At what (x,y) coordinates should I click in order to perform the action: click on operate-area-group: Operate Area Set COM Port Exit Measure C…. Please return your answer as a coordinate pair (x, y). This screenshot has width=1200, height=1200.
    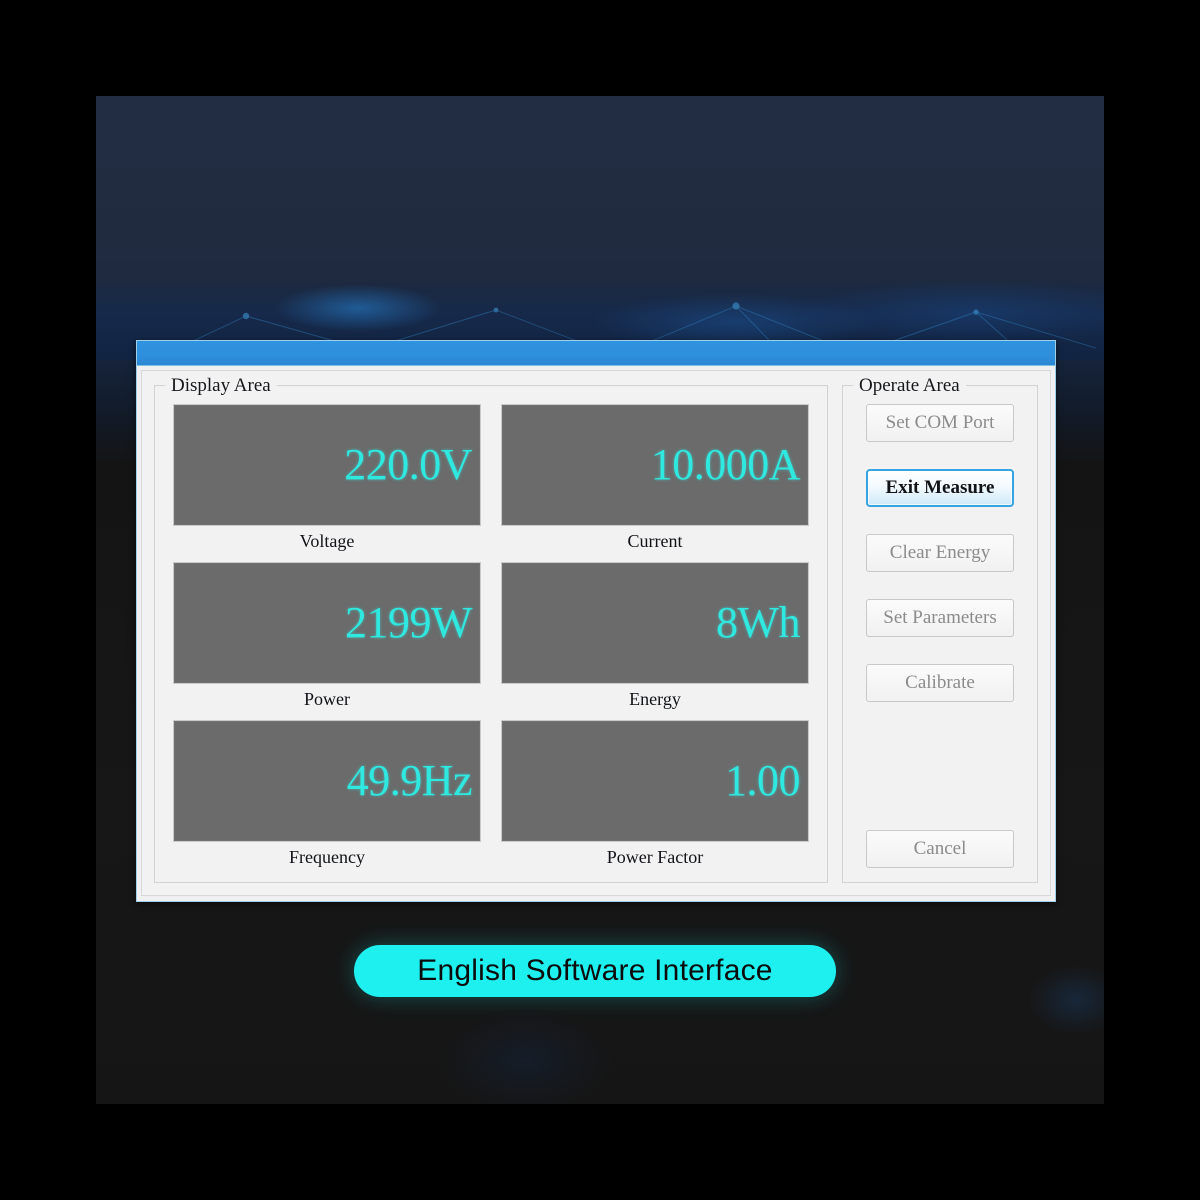
    Looking at the image, I should click on (940, 629).